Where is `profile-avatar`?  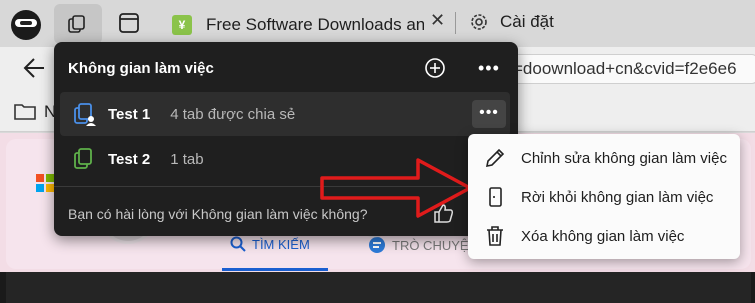
profile-avatar is located at coordinates (26, 25).